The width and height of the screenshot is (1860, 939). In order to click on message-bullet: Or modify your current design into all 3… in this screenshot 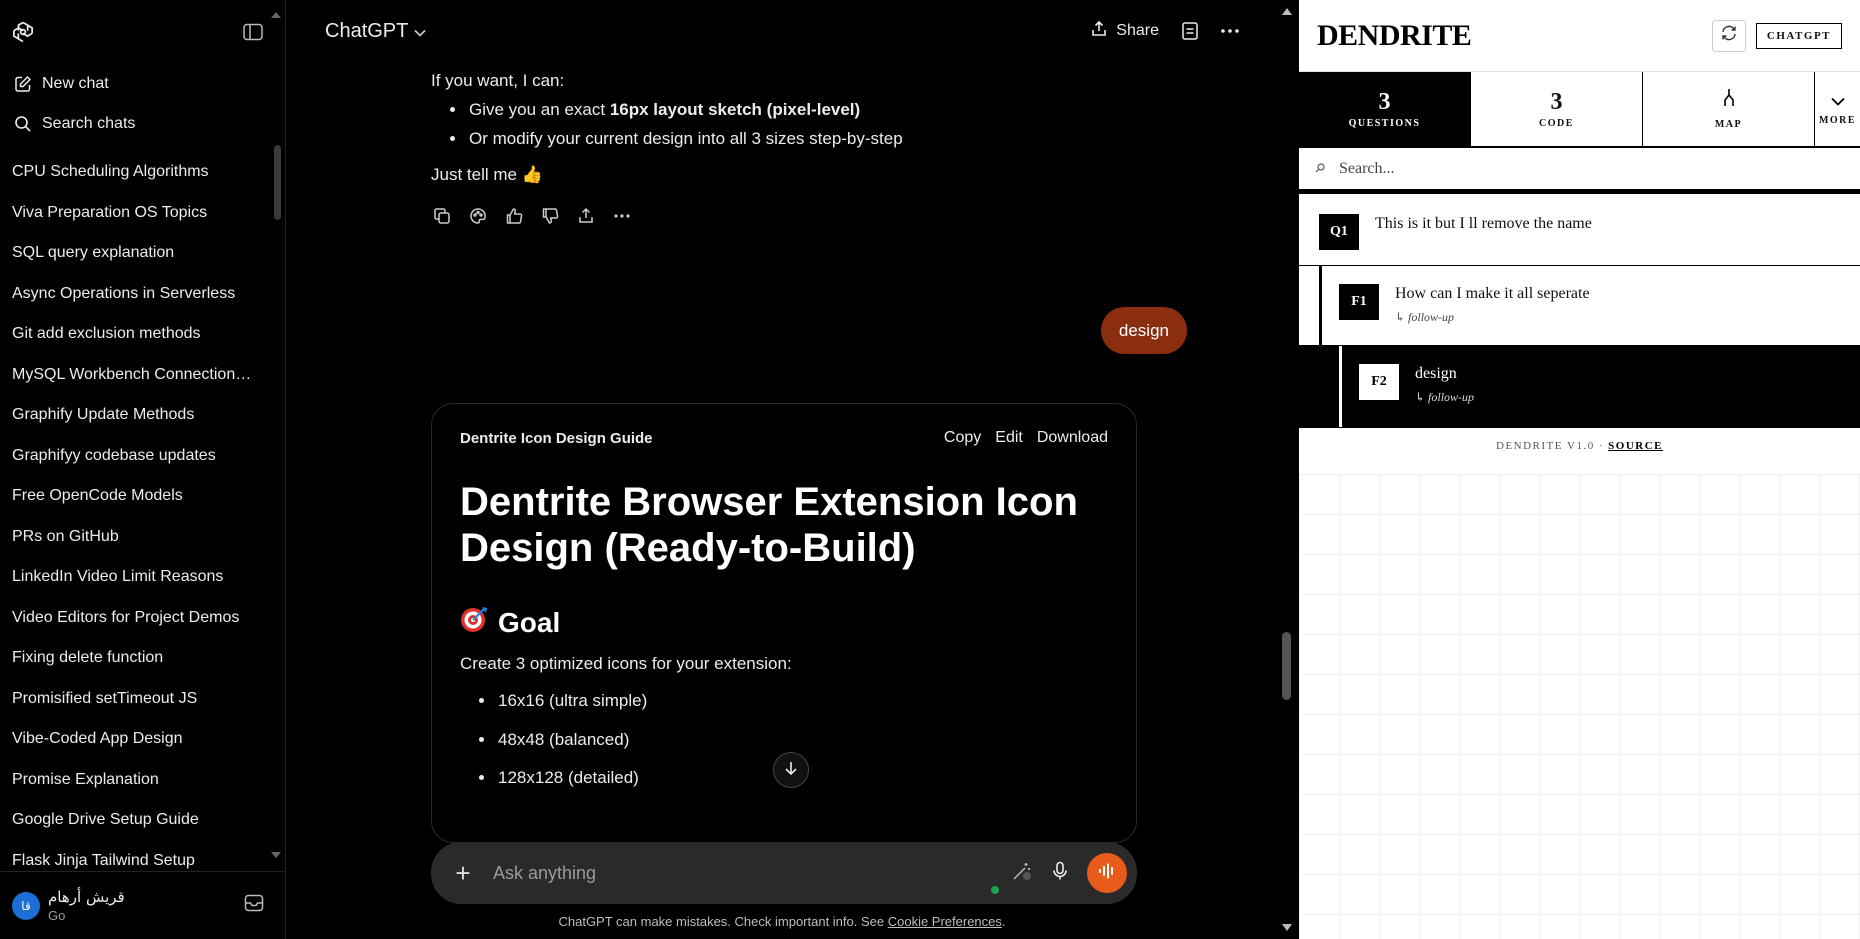, I will do `click(805, 138)`.